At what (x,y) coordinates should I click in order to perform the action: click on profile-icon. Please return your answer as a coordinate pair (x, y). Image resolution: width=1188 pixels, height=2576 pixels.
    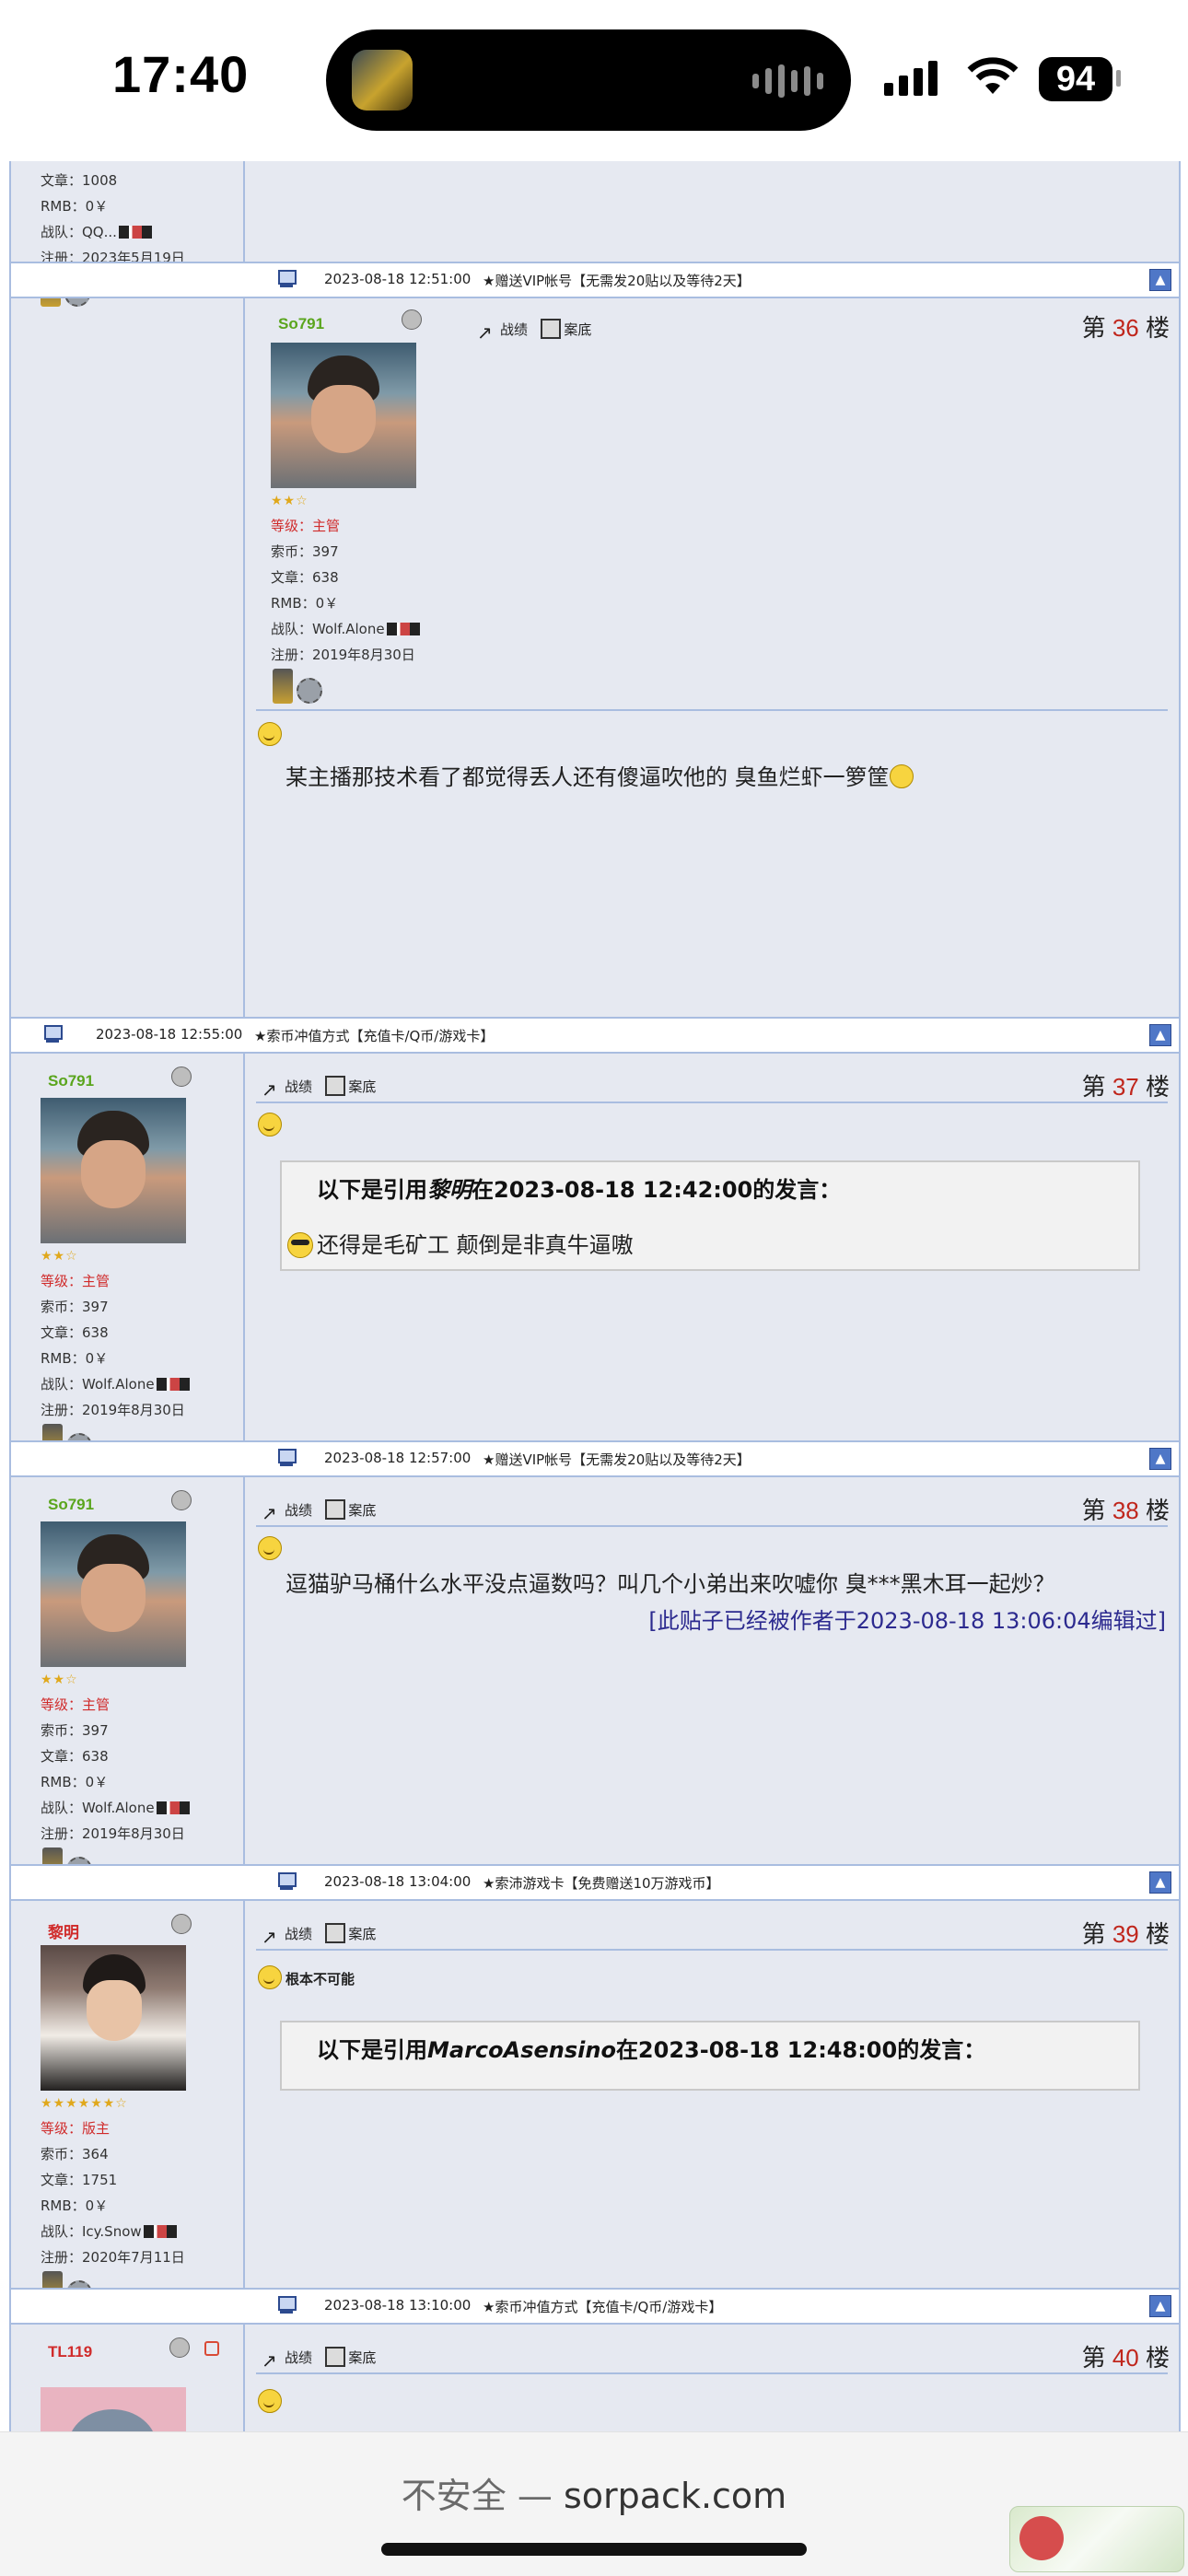
    Looking at the image, I should click on (335, 1933).